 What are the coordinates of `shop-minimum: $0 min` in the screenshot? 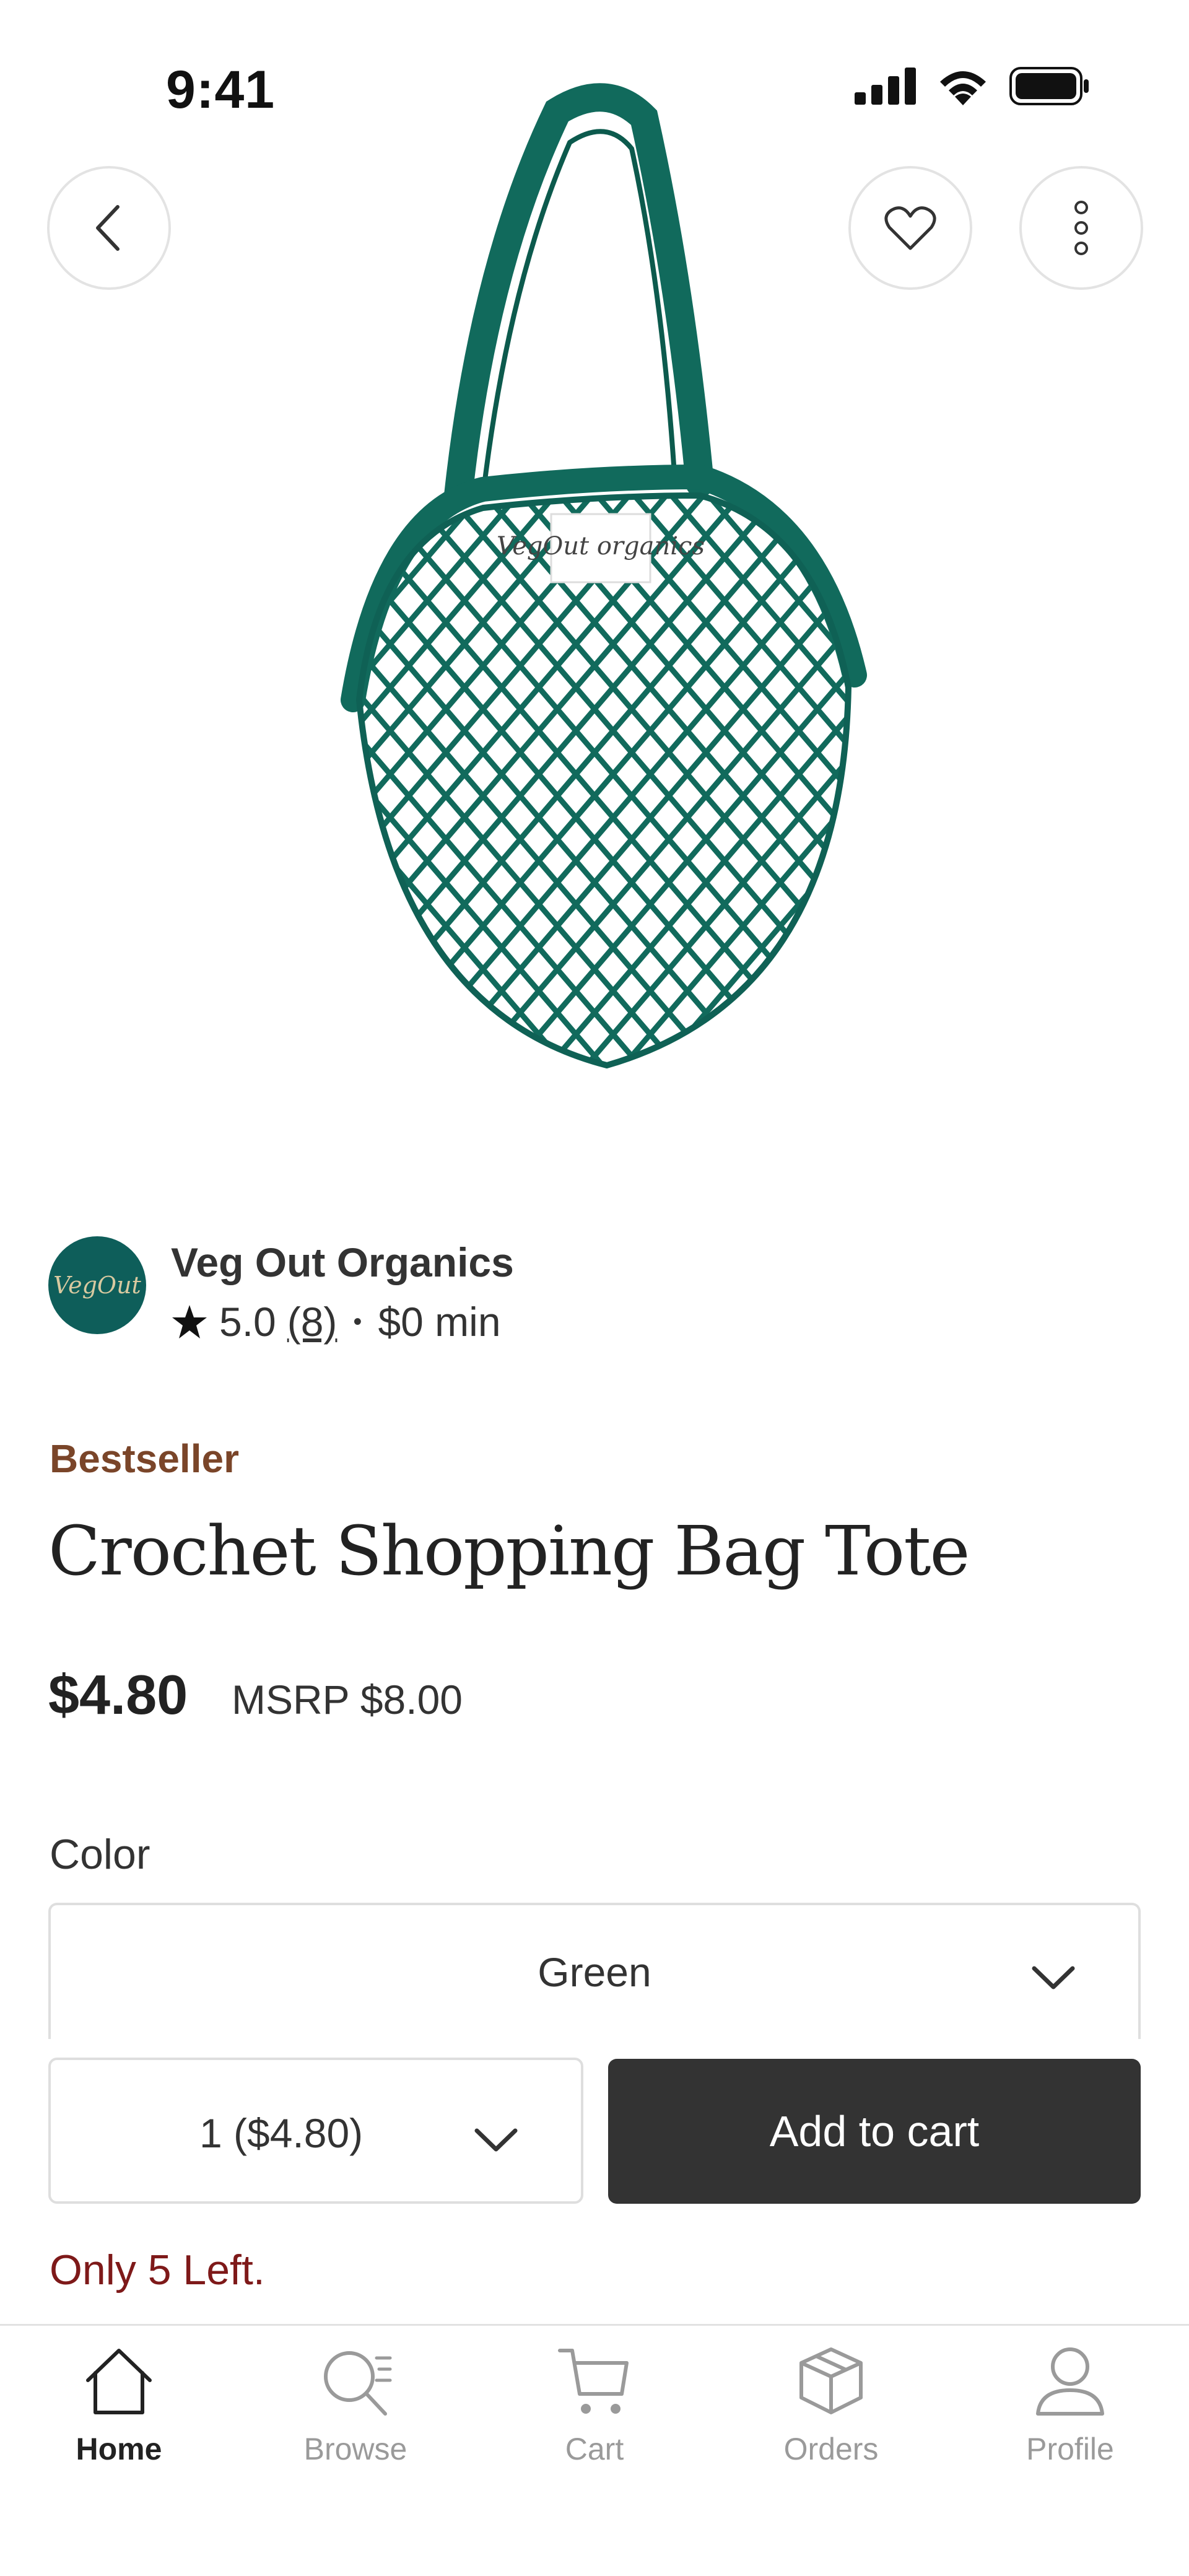 It's located at (439, 1322).